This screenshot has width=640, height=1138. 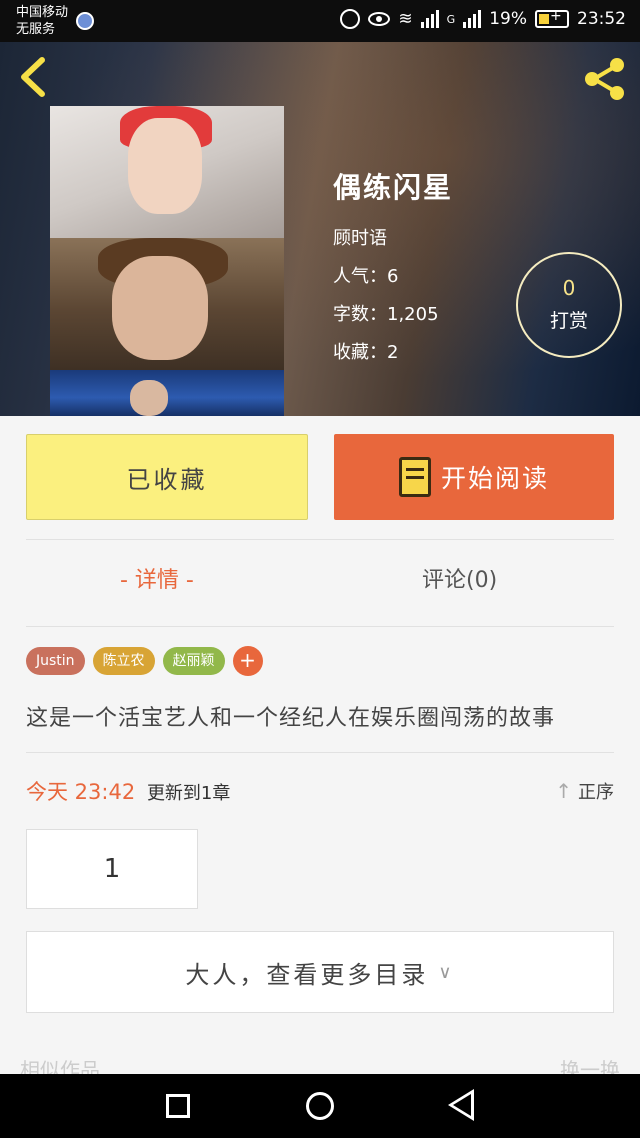 What do you see at coordinates (483, 18) in the screenshot?
I see `status-icons: ≋ G 19% 23:52` at bounding box center [483, 18].